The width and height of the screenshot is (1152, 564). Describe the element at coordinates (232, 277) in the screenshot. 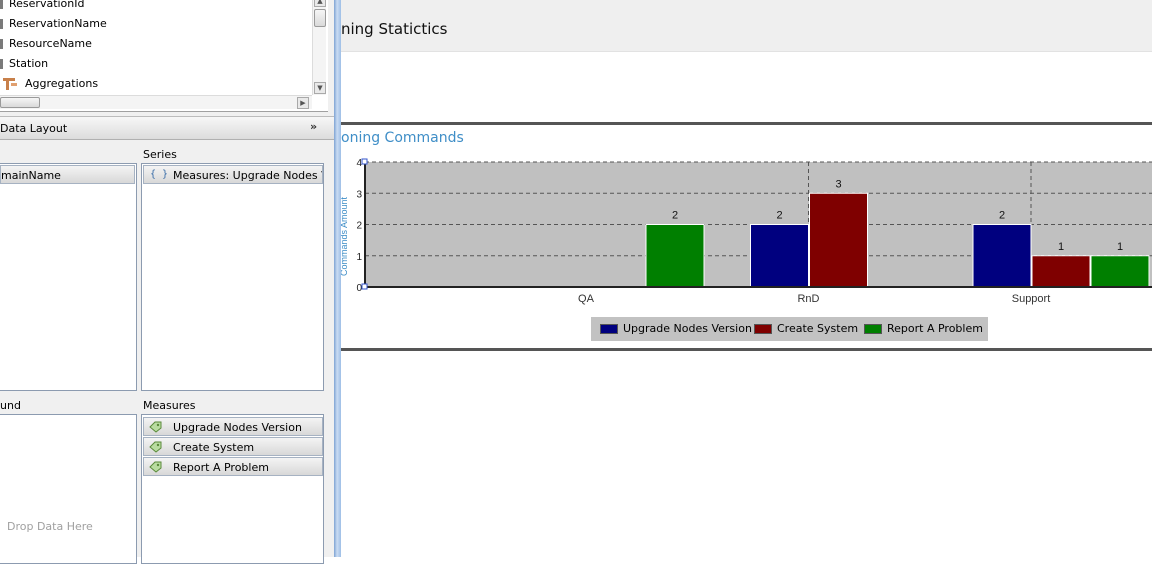

I see `series-drop-area: { } Measures: Upgrade Nodes Version` at that location.